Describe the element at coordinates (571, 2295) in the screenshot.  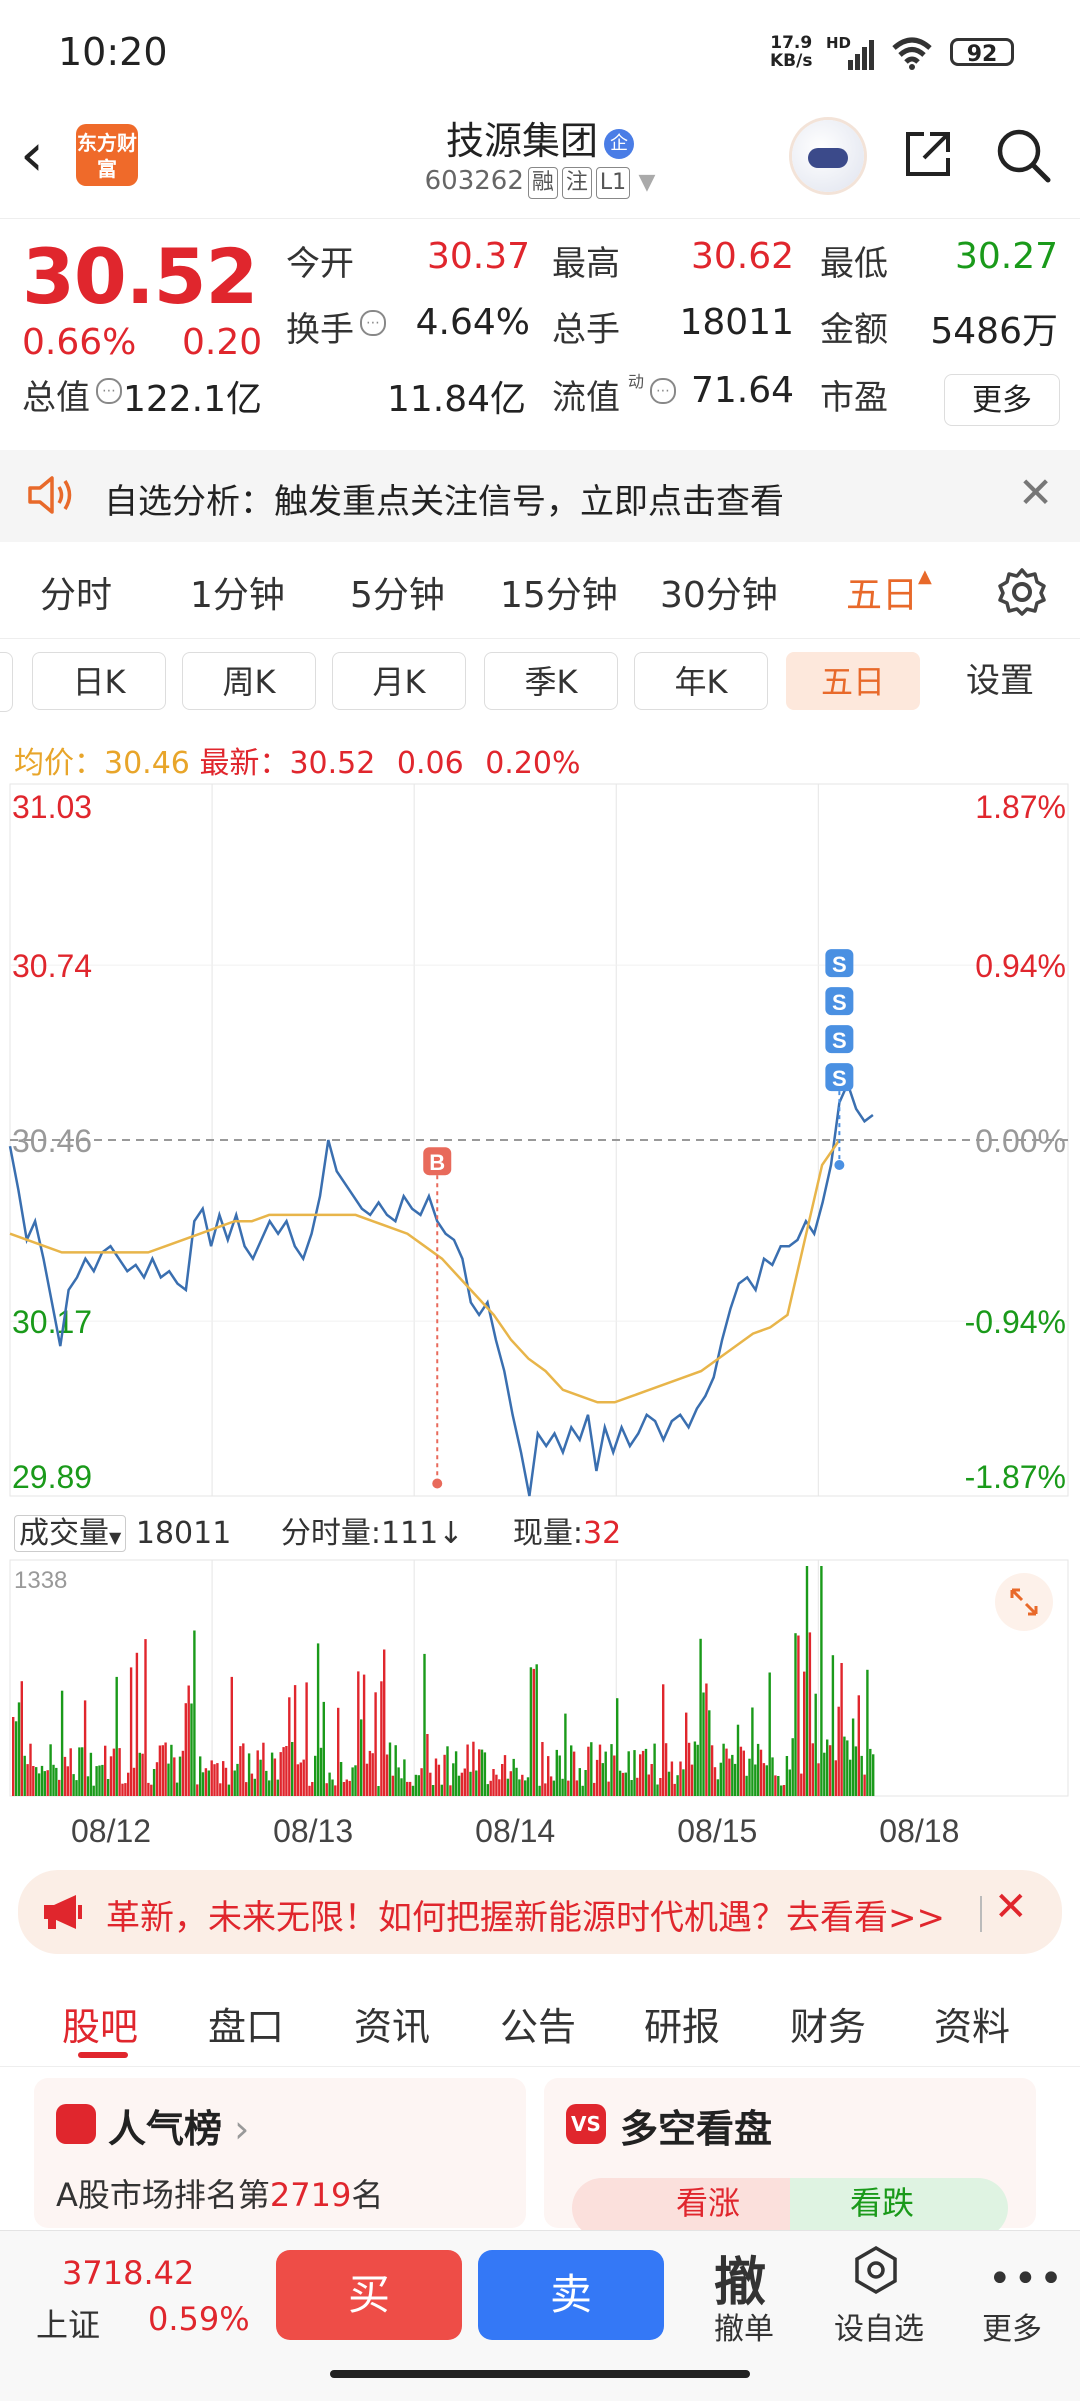
I see `sell-button: 卖` at that location.